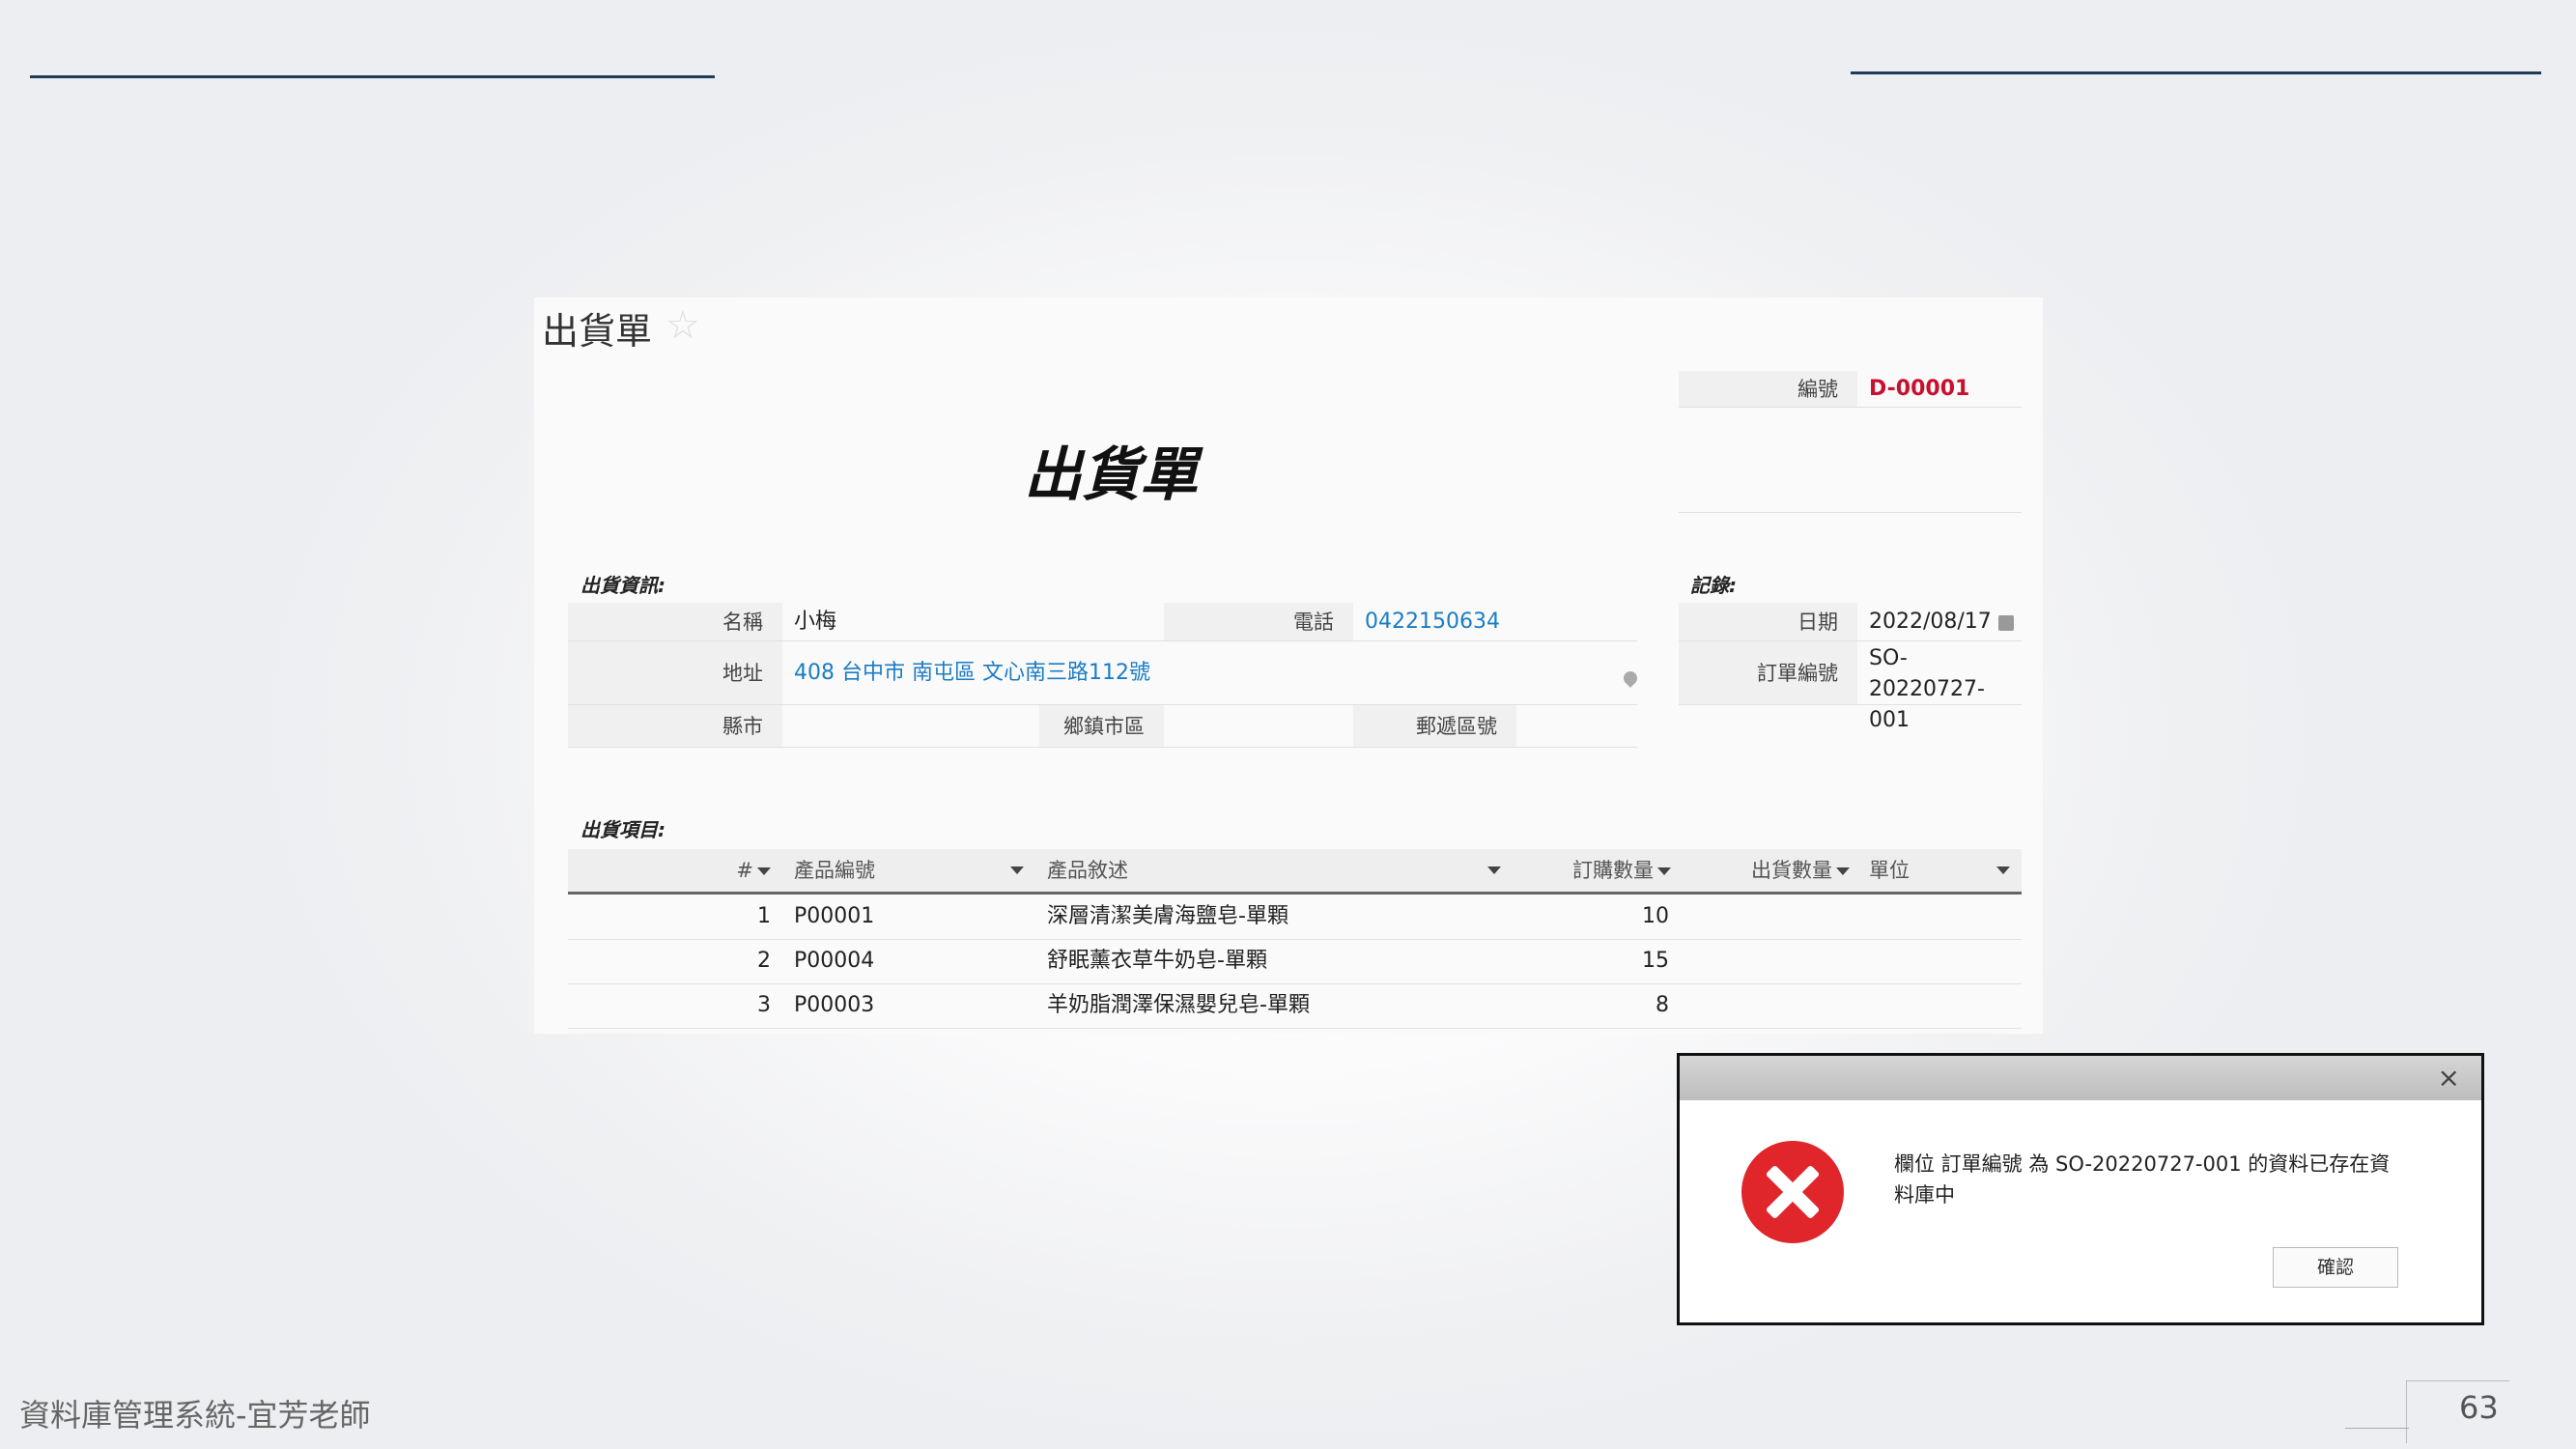  I want to click on sort-caret-icon, so click(764, 871).